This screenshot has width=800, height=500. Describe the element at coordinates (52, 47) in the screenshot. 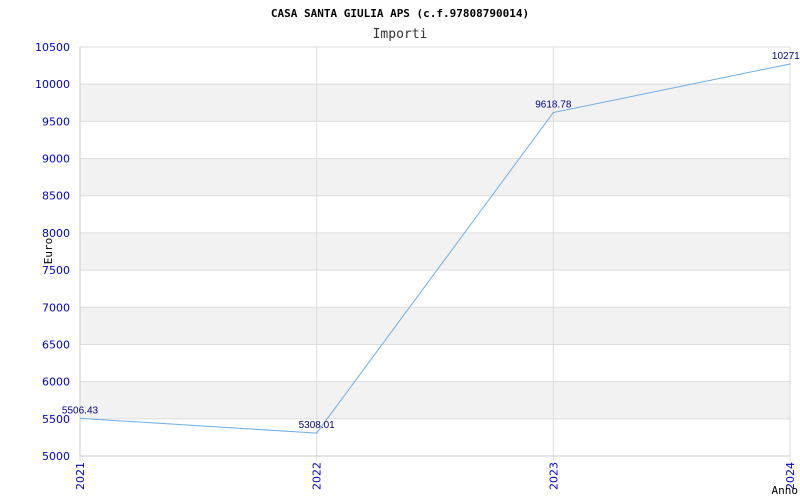

I see `y-tick-label: 10500` at that location.